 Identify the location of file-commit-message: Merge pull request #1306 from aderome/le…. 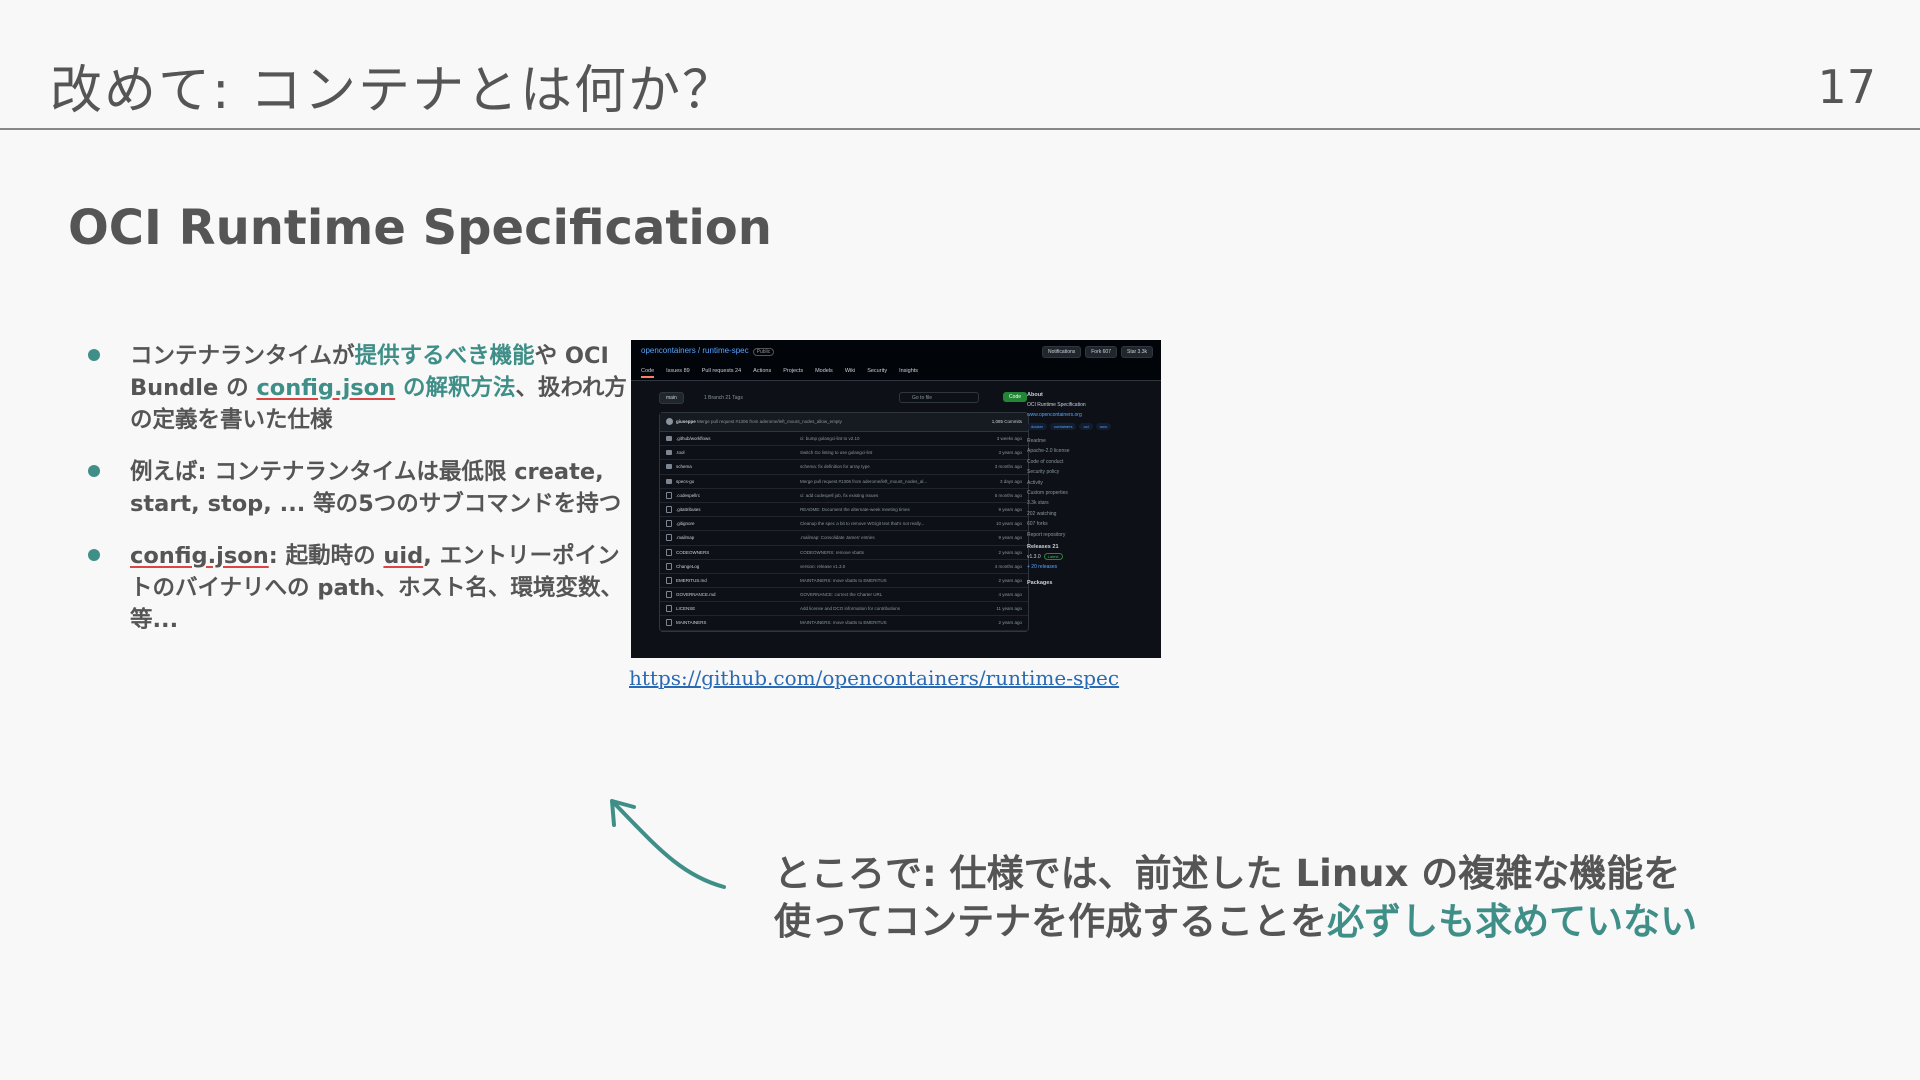
(864, 481).